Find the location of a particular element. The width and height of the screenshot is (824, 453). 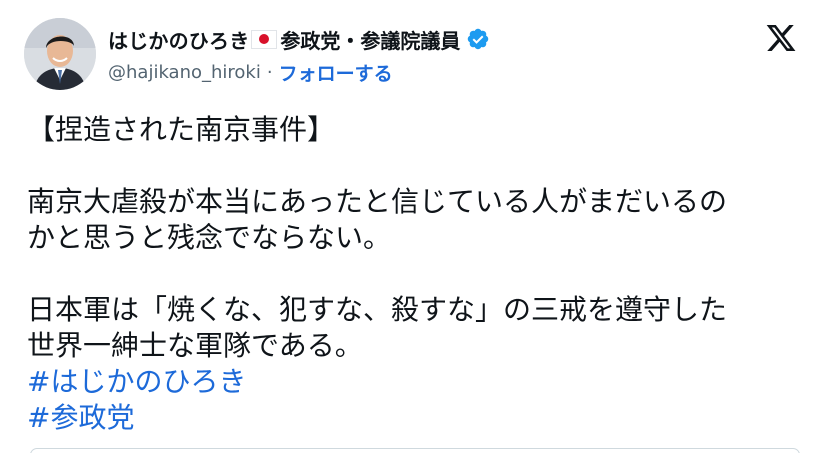

tweet-line: 日本軍は「焼くな、犯すな、殺すな」の三戒を遵守した is located at coordinates (377, 309).